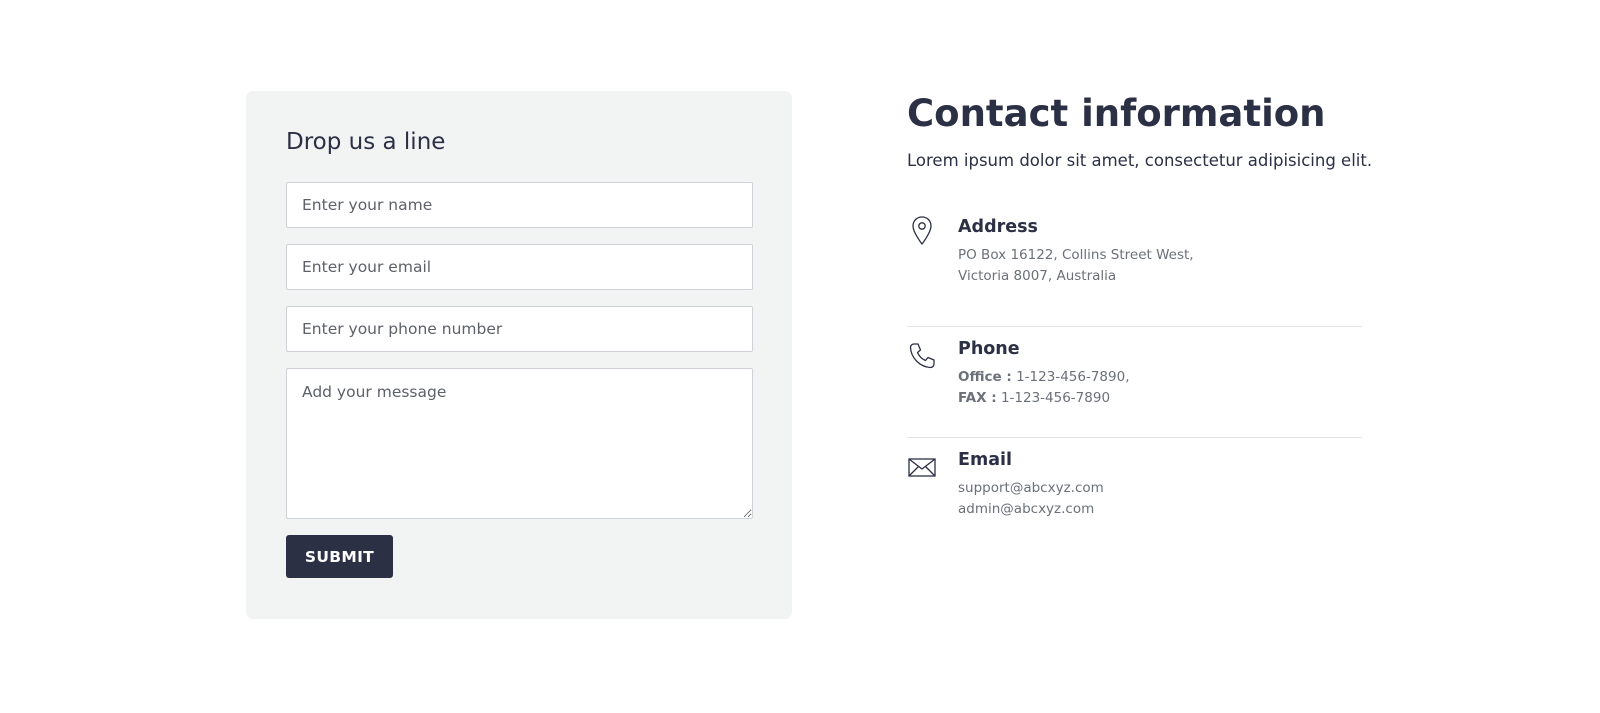  What do you see at coordinates (922, 356) in the screenshot?
I see `phone-icon` at bounding box center [922, 356].